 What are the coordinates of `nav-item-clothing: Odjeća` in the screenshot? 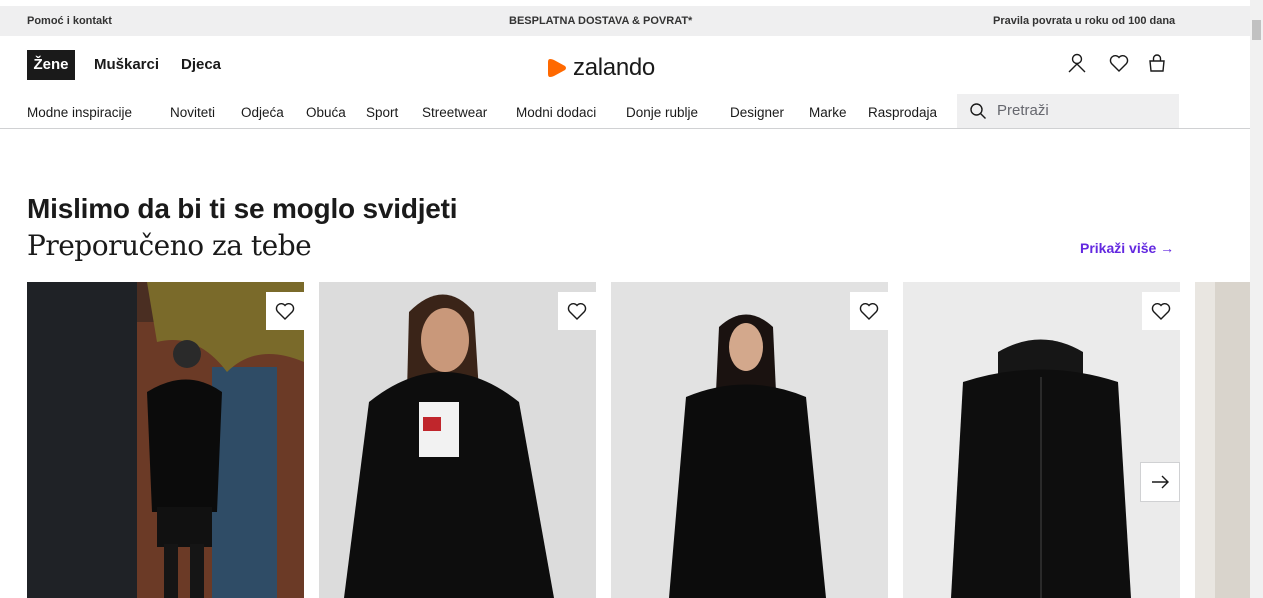 It's located at (262, 112).